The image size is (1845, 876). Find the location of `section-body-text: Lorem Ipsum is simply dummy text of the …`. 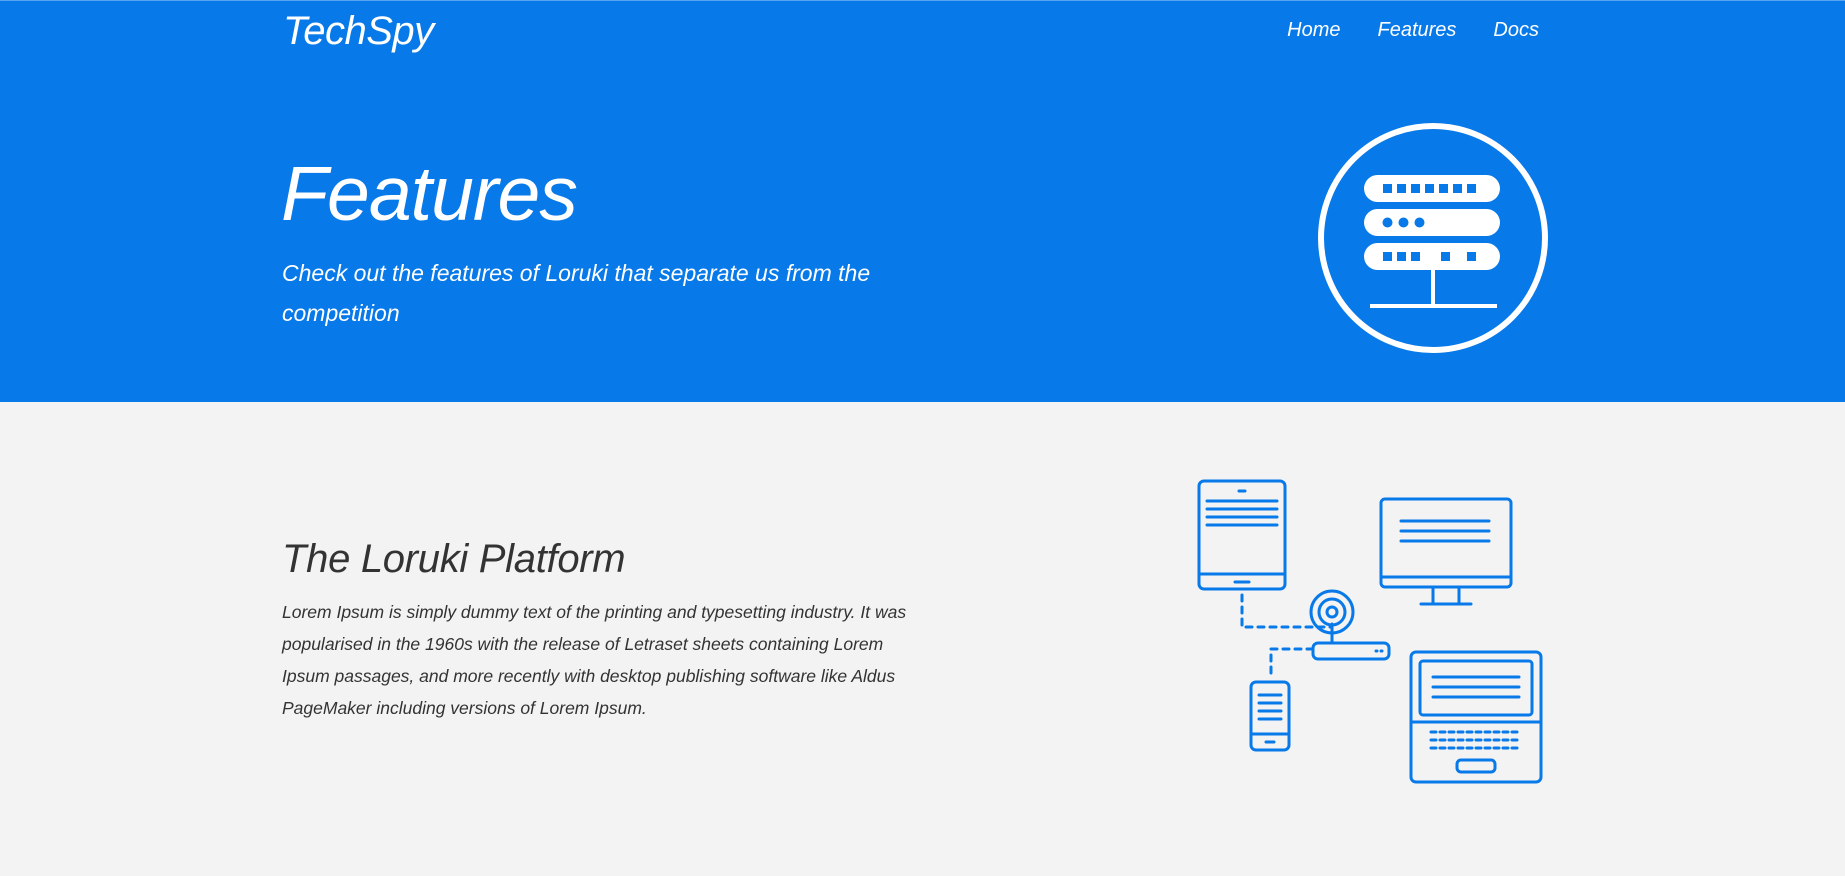

section-body-text: Lorem Ipsum is simply dummy text of the … is located at coordinates (594, 660).